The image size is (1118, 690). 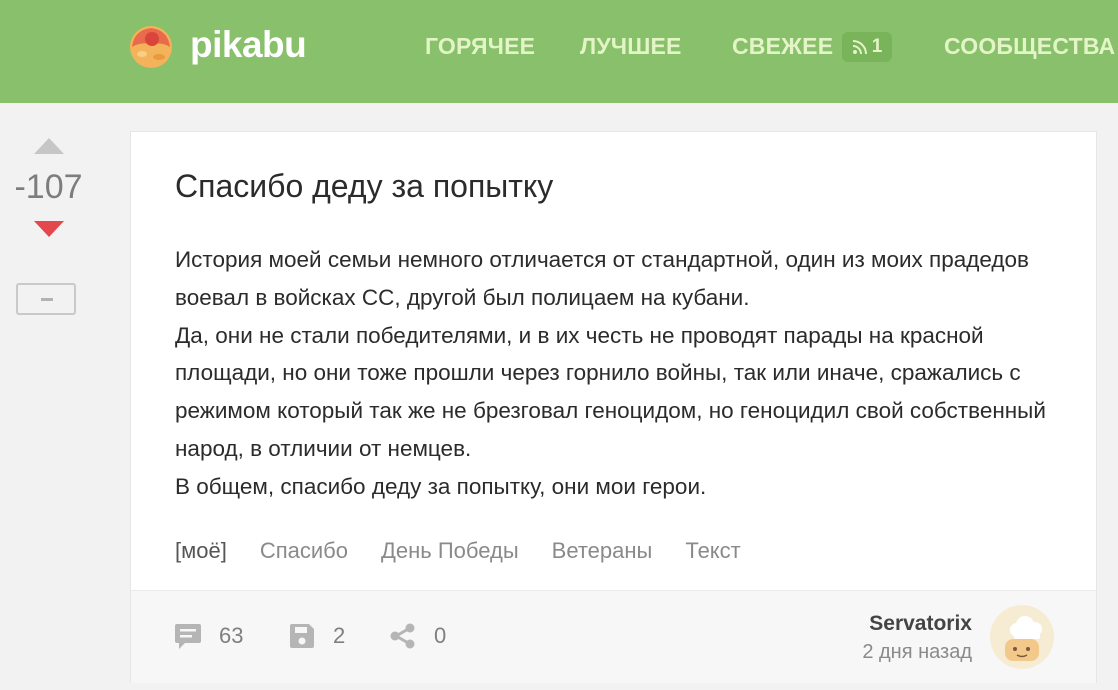 I want to click on comments-count: 63, so click(x=231, y=635).